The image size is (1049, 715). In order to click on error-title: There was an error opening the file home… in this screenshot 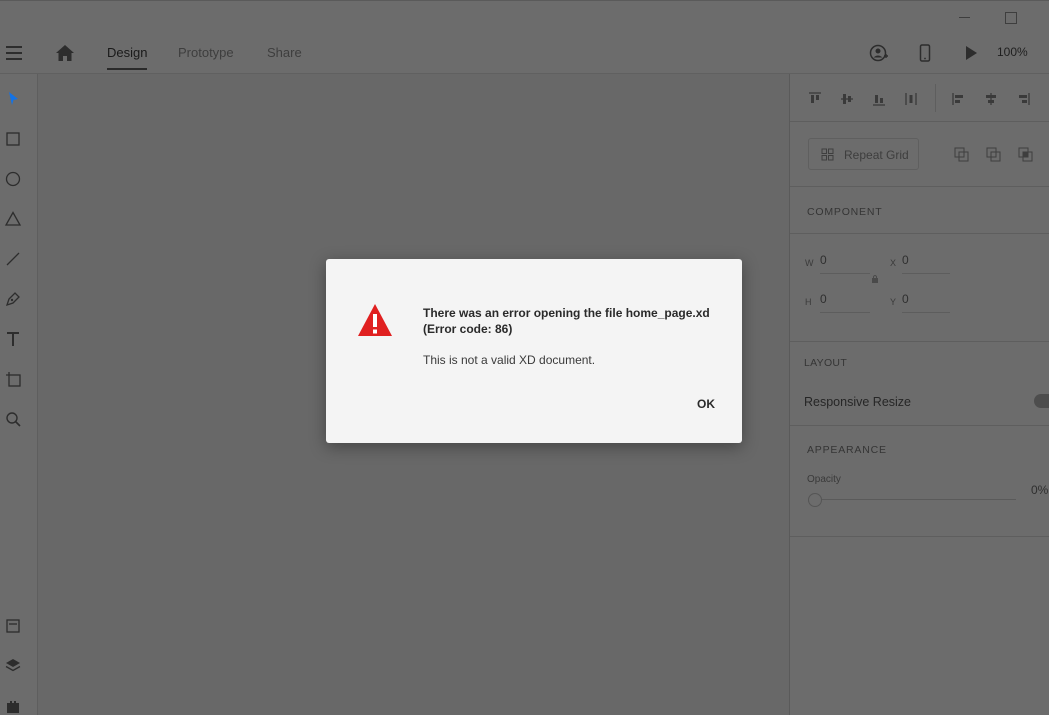, I will do `click(566, 321)`.